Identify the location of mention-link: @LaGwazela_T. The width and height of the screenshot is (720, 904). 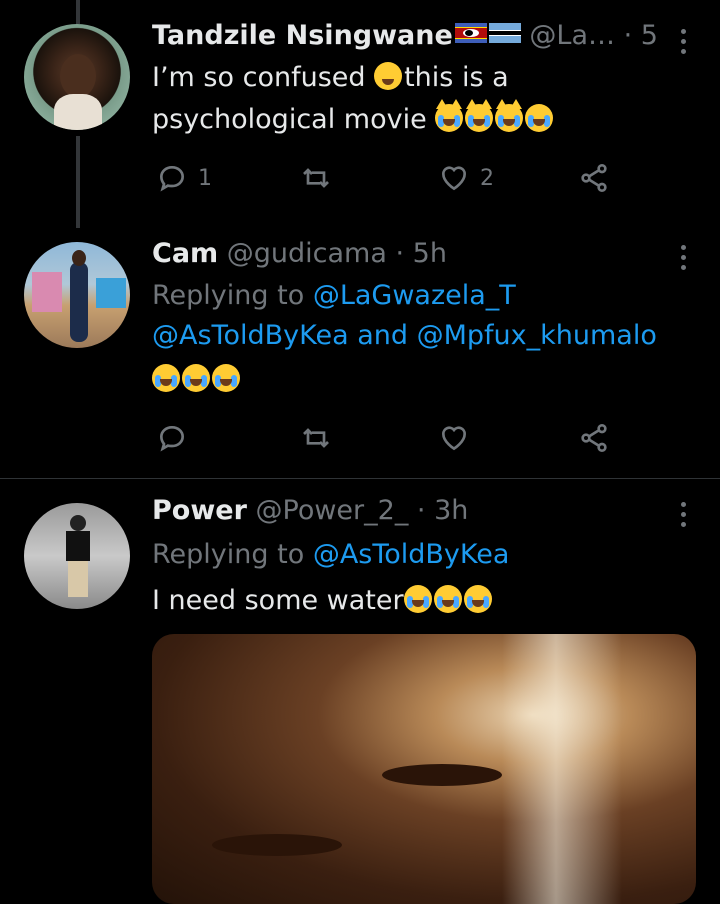
(414, 295).